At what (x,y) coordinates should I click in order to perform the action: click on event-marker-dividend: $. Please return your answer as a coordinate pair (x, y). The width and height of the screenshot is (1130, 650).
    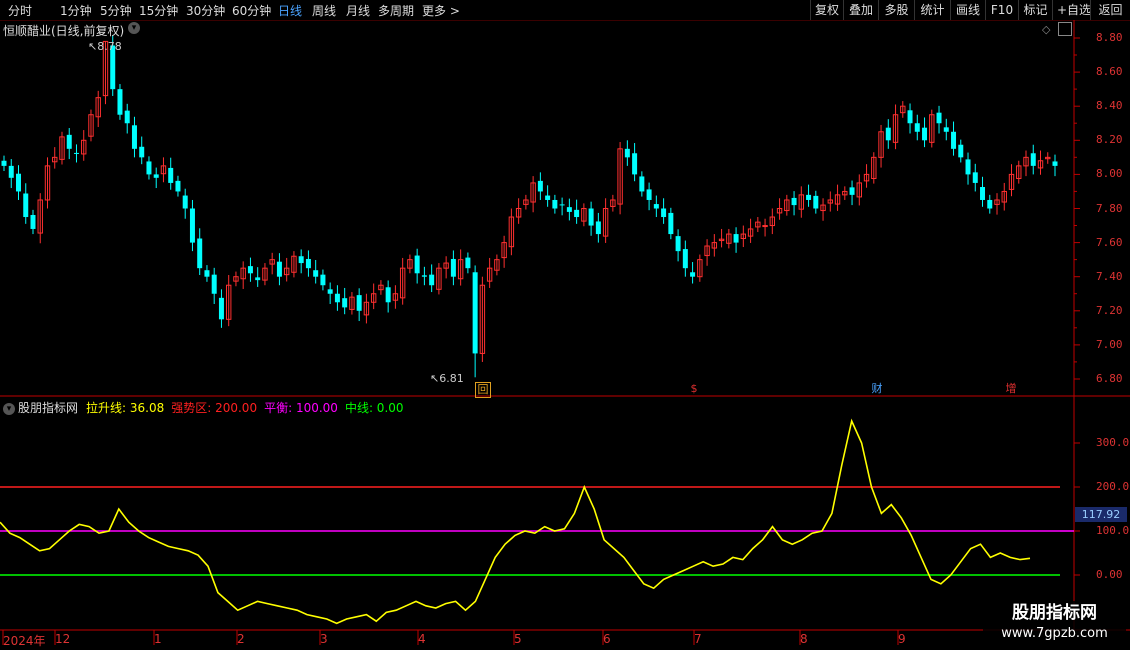
    Looking at the image, I should click on (694, 389).